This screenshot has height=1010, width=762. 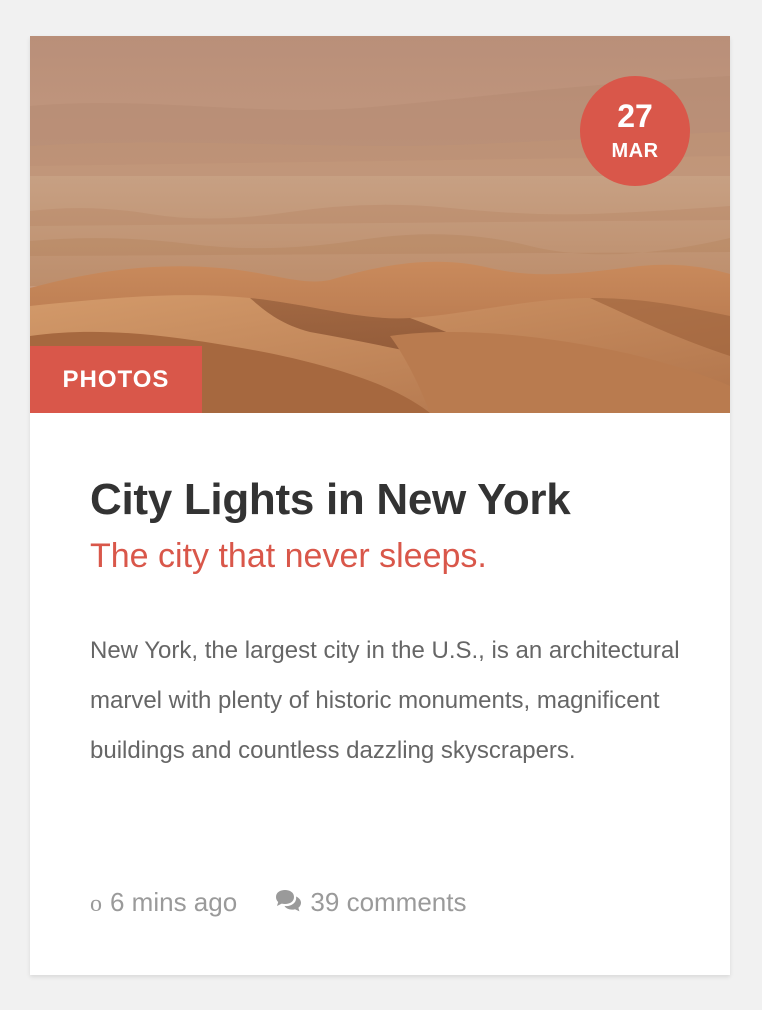 What do you see at coordinates (174, 902) in the screenshot?
I see `time-ago-label: 6 mins ago` at bounding box center [174, 902].